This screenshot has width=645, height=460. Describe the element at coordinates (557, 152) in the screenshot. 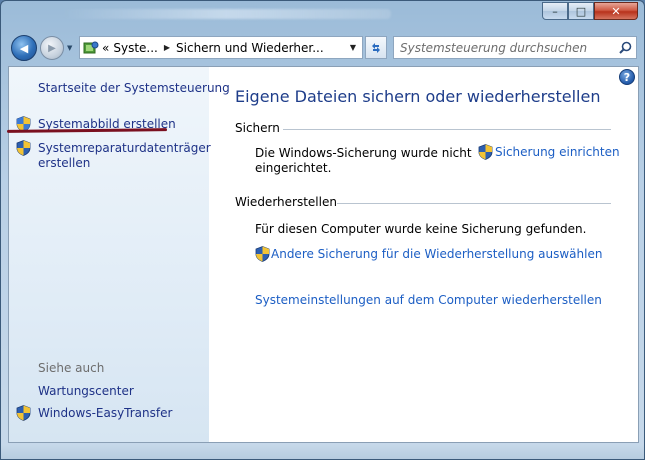

I see `setup-backup-link: Sicherung einrichten` at that location.